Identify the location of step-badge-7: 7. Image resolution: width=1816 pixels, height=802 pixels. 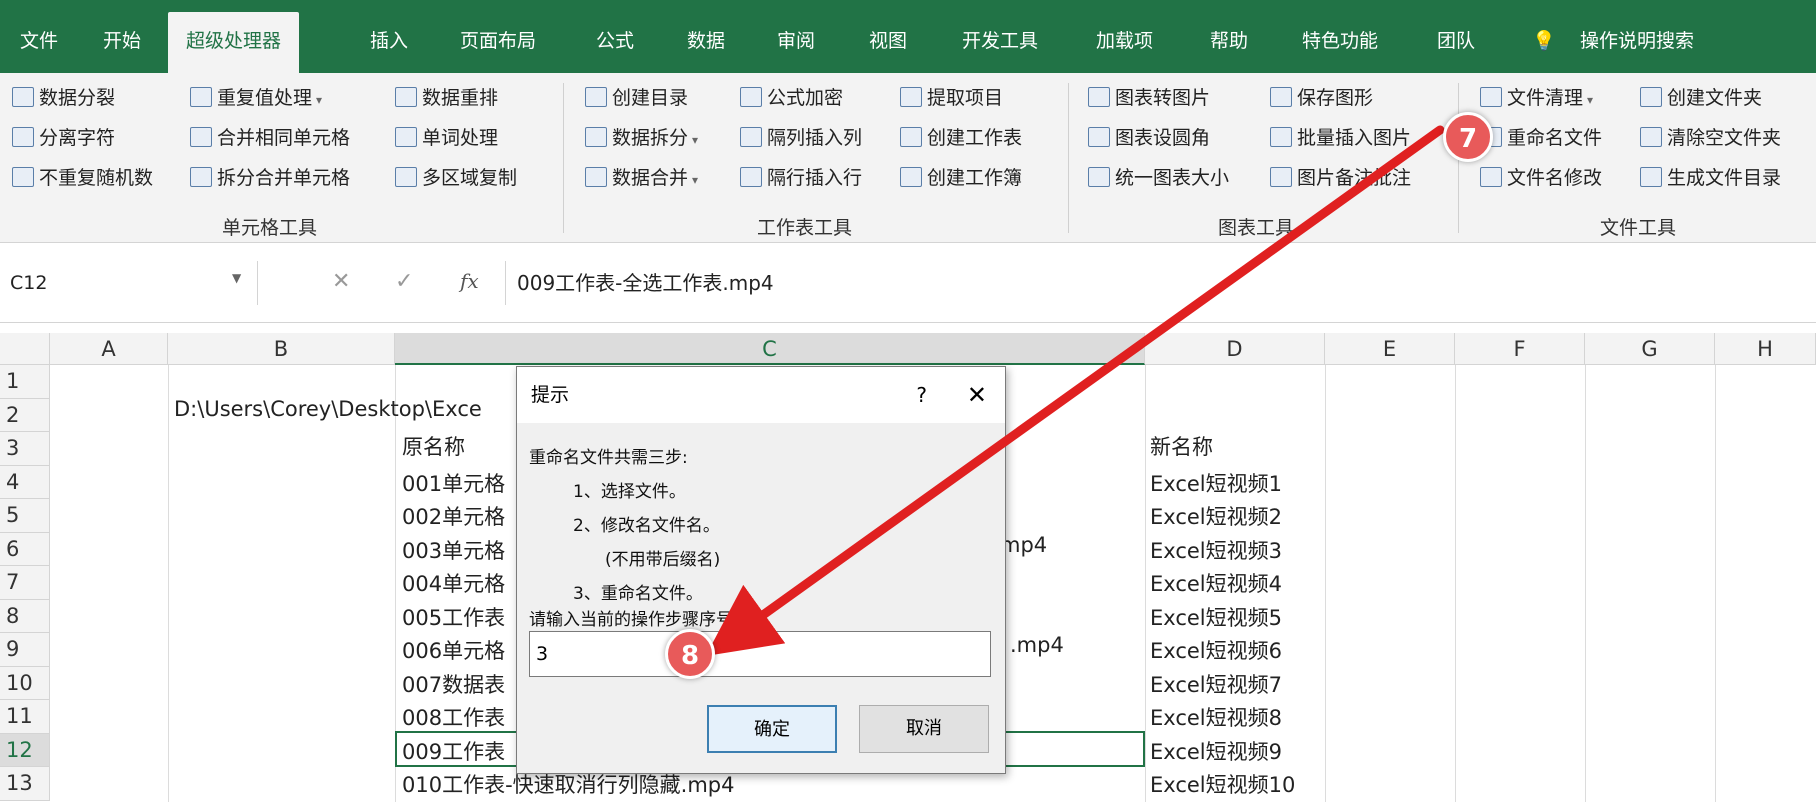
(1468, 137).